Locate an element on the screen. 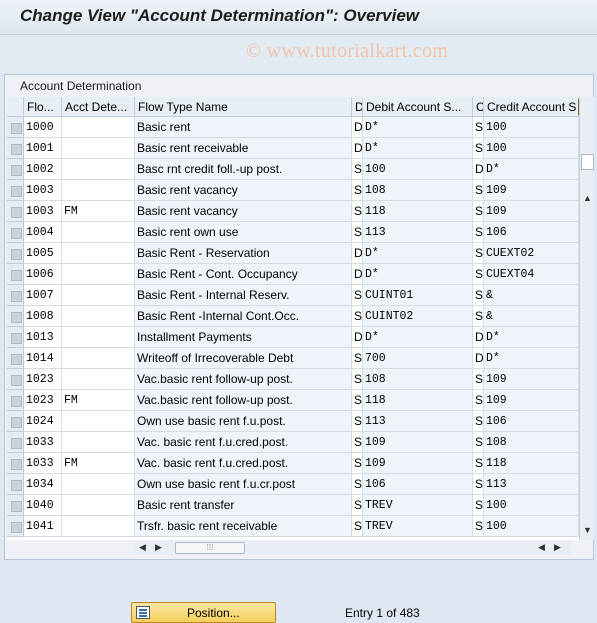 This screenshot has width=597, height=623. cell-acct-det-ref: FM is located at coordinates (98, 211).